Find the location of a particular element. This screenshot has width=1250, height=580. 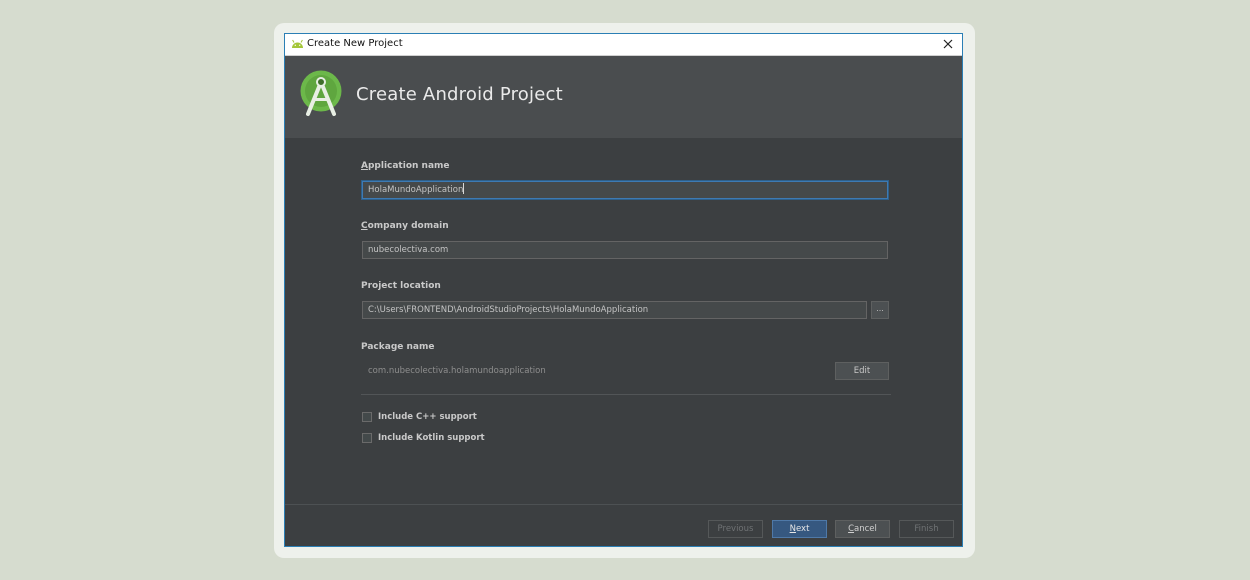

application-name-input: HolaMundoApplication is located at coordinates (625, 190).